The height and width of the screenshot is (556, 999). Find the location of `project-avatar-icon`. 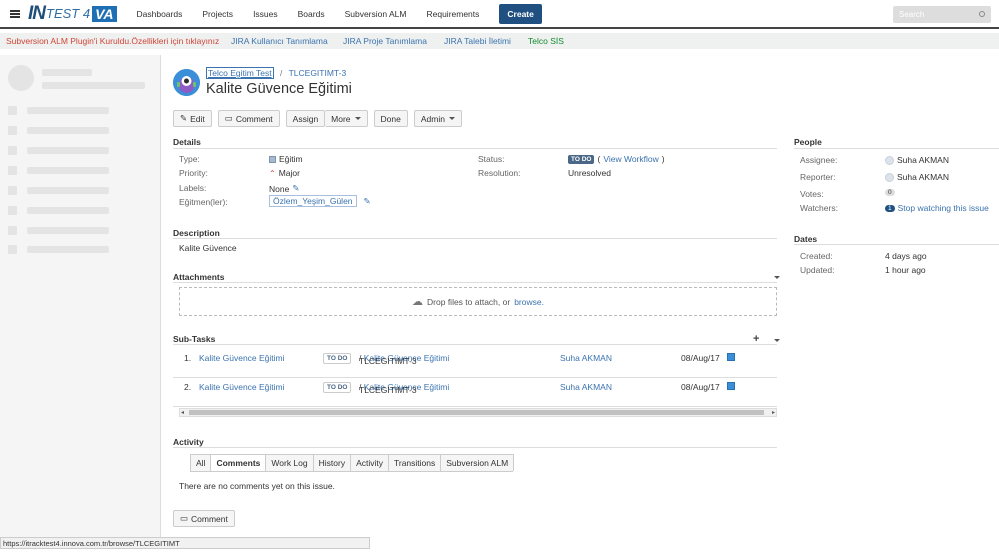

project-avatar-icon is located at coordinates (186, 82).